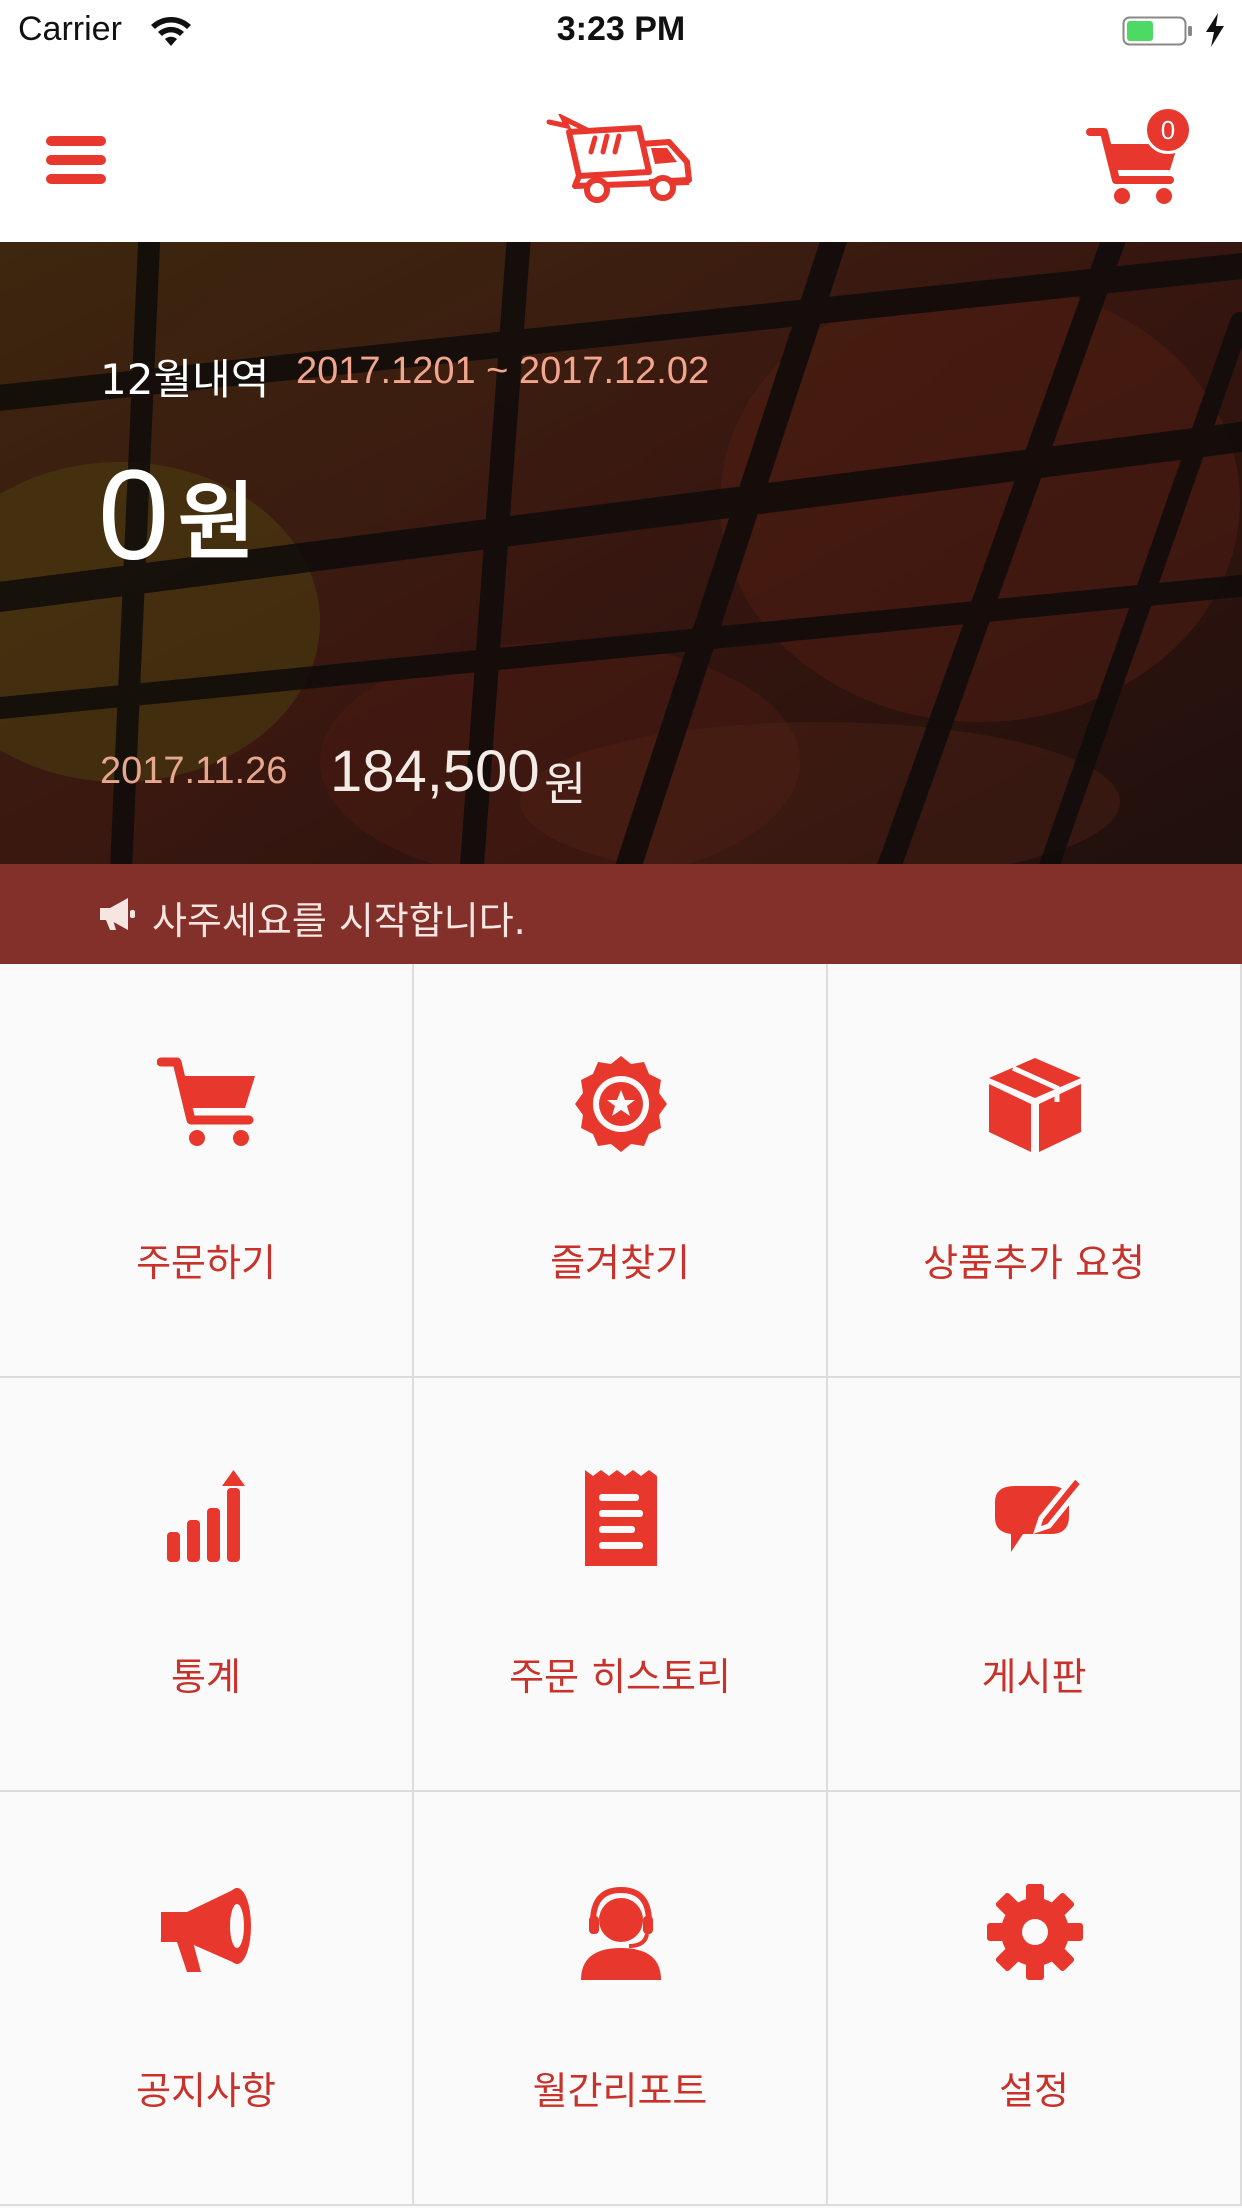 The height and width of the screenshot is (2208, 1242). I want to click on support-icon, so click(621, 1933).